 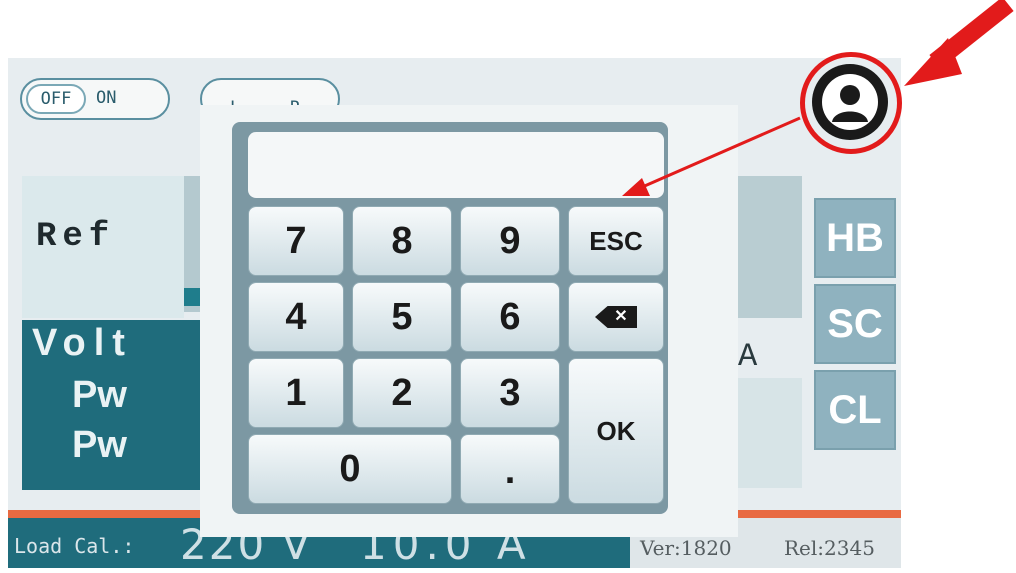 I want to click on annotation-arrow-large, so click(x=959, y=43).